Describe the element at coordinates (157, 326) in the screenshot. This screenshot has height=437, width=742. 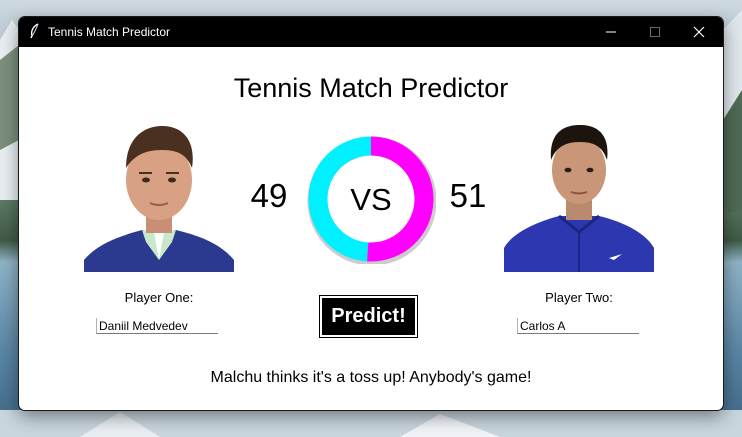
I see `player-one-input` at that location.